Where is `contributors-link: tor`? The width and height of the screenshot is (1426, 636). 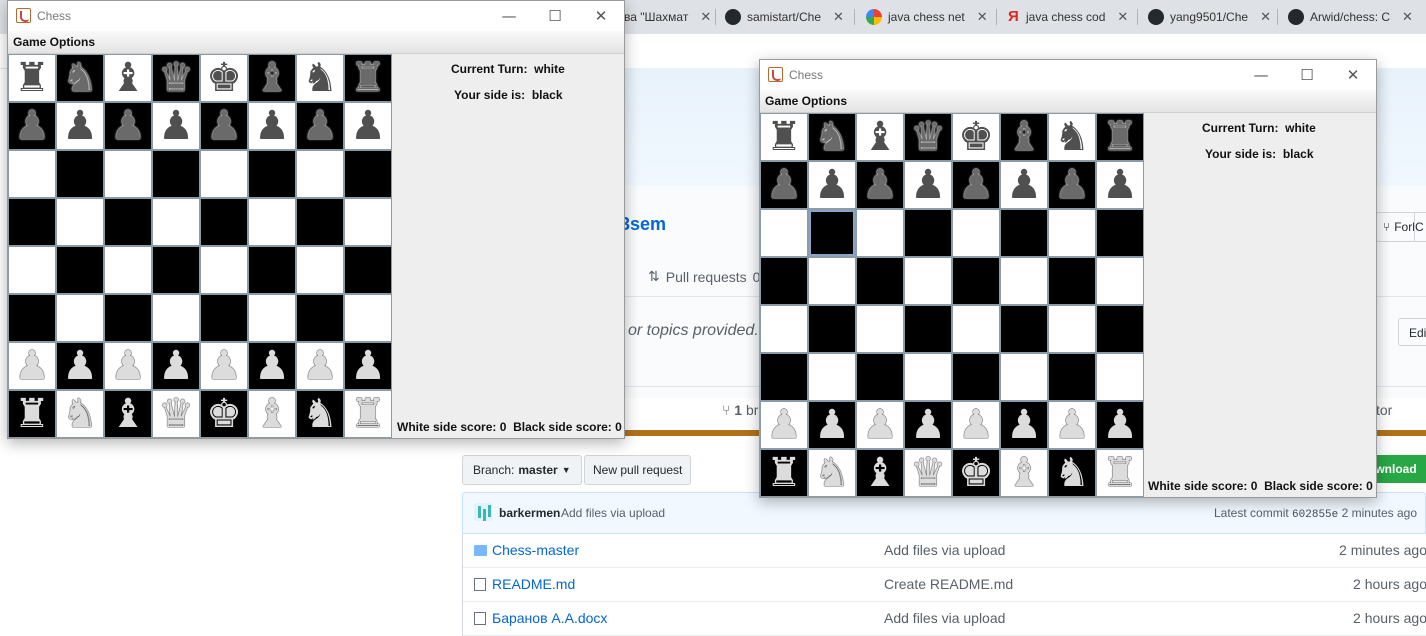
contributors-link: tor is located at coordinates (1384, 410).